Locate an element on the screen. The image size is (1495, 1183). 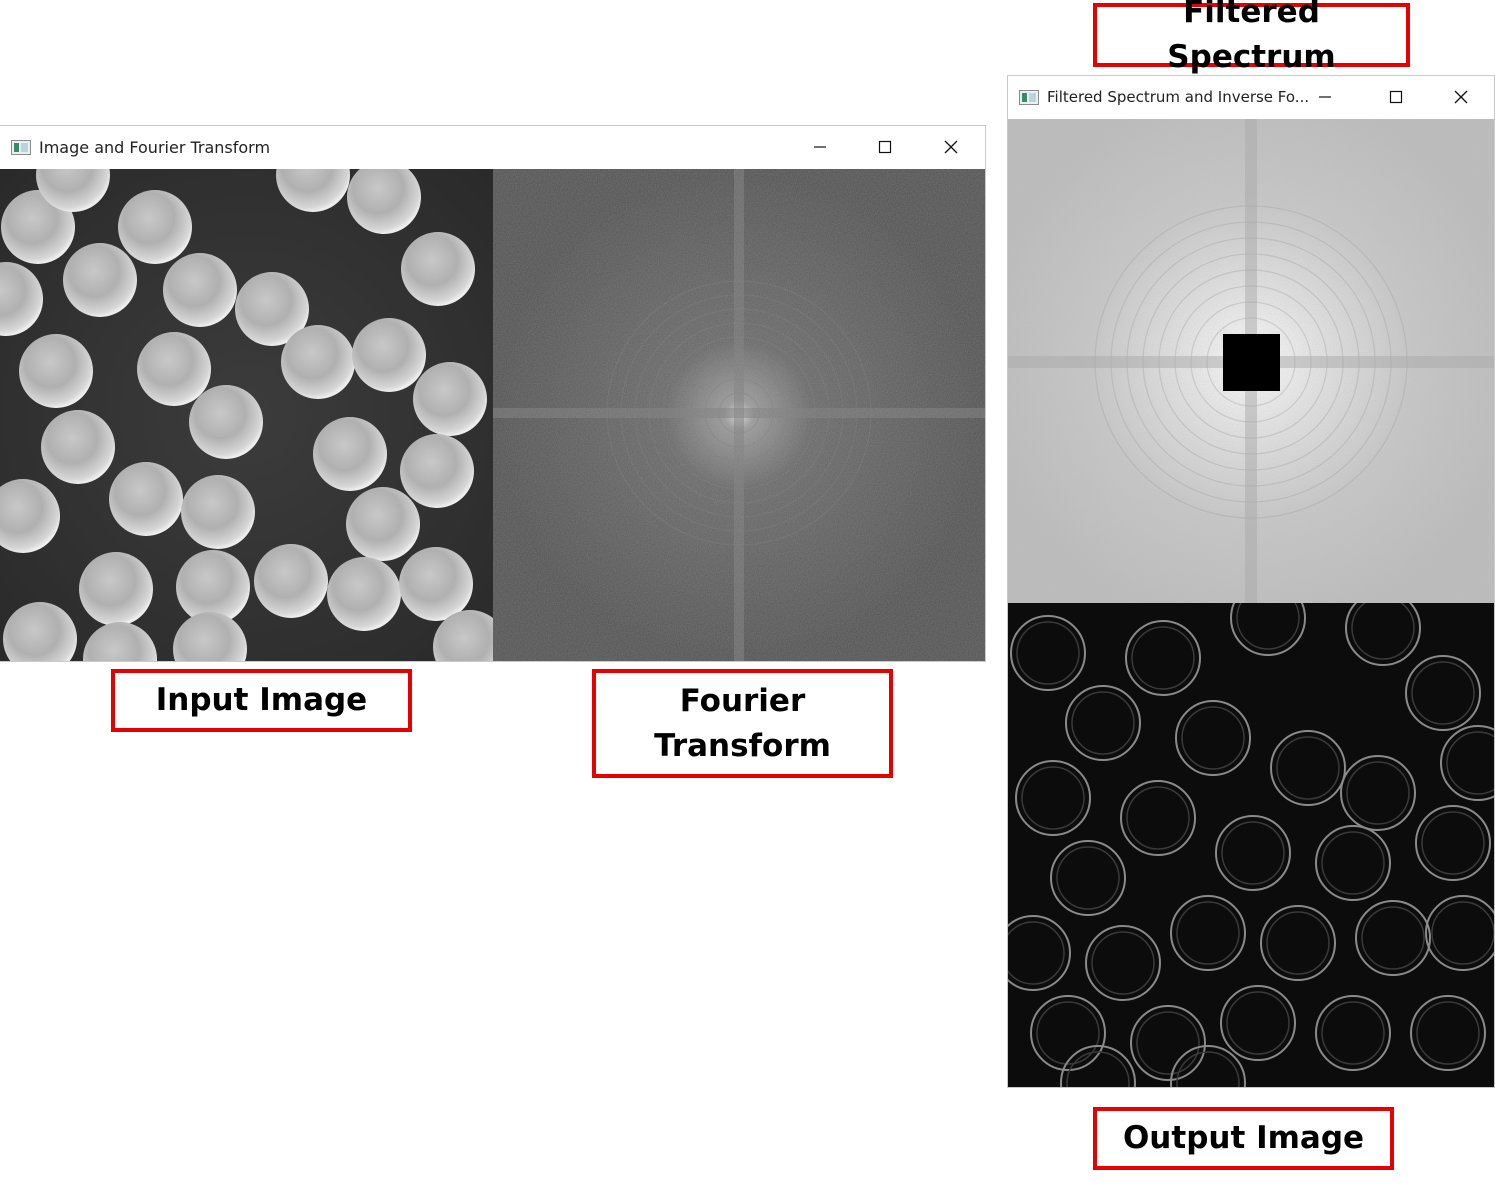
filtered-spectrum-pane is located at coordinates (1251, 361).